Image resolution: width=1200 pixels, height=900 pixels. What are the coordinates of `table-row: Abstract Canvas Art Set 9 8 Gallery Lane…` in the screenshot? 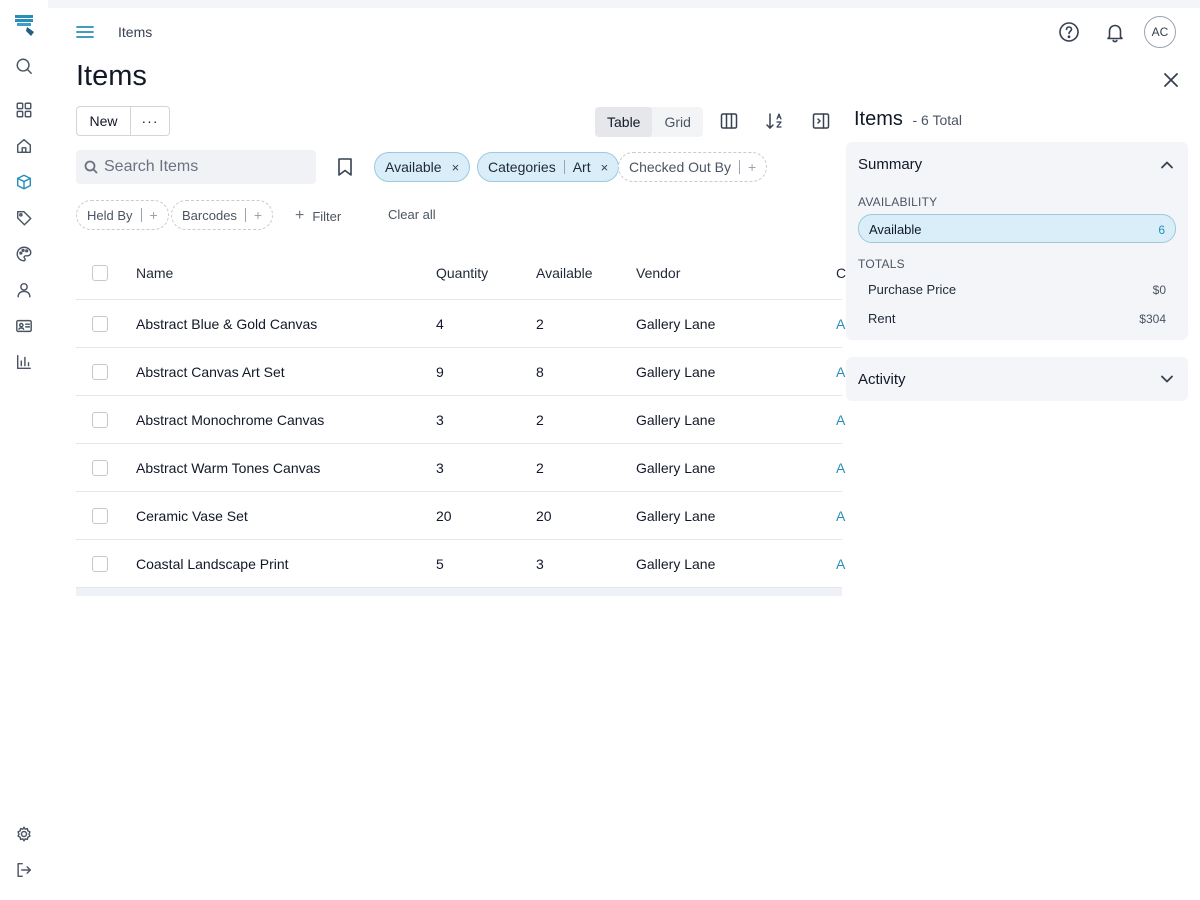 It's located at (460, 372).